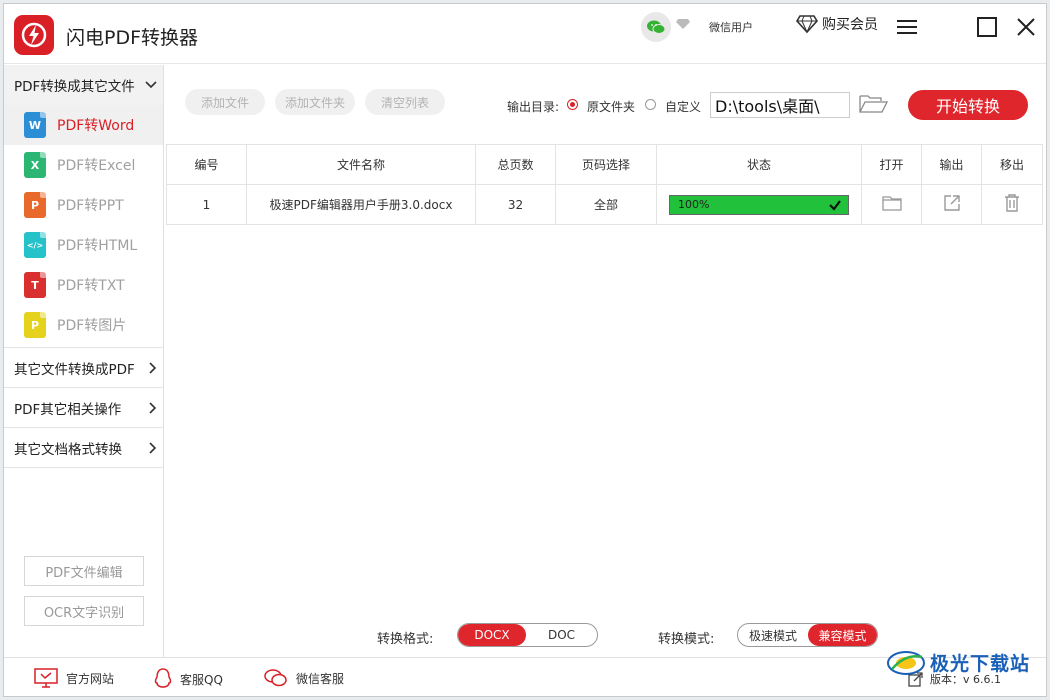  Describe the element at coordinates (525, 34) in the screenshot. I see `title-bar: 闪电PDF转换器 微信用户 购买会员` at that location.